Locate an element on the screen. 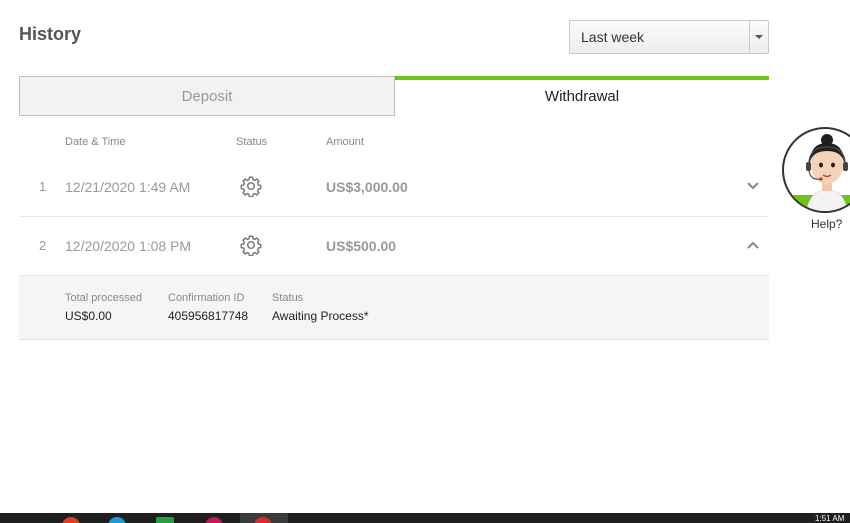 The image size is (850, 523). confirmation-id-value: 405956817748 is located at coordinates (208, 316).